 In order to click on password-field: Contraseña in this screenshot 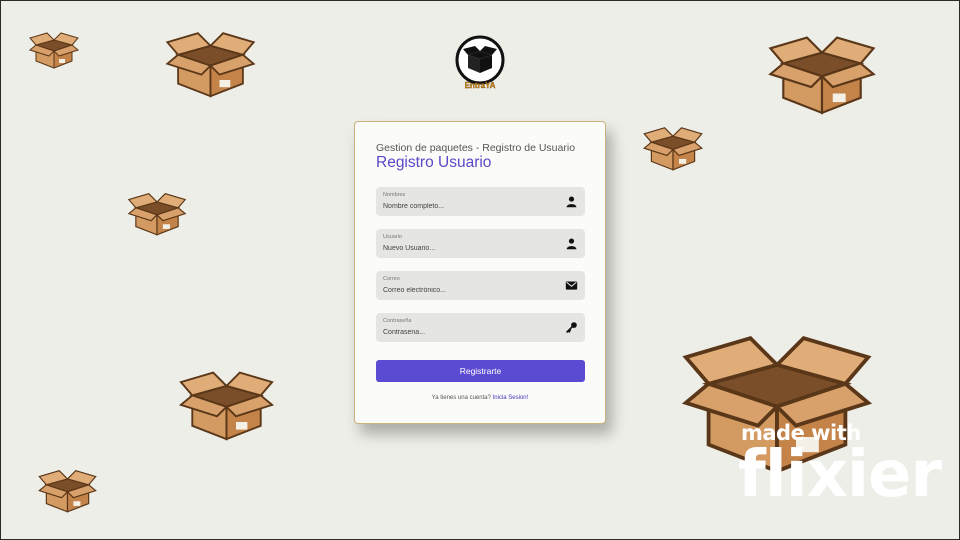, I will do `click(480, 327)`.